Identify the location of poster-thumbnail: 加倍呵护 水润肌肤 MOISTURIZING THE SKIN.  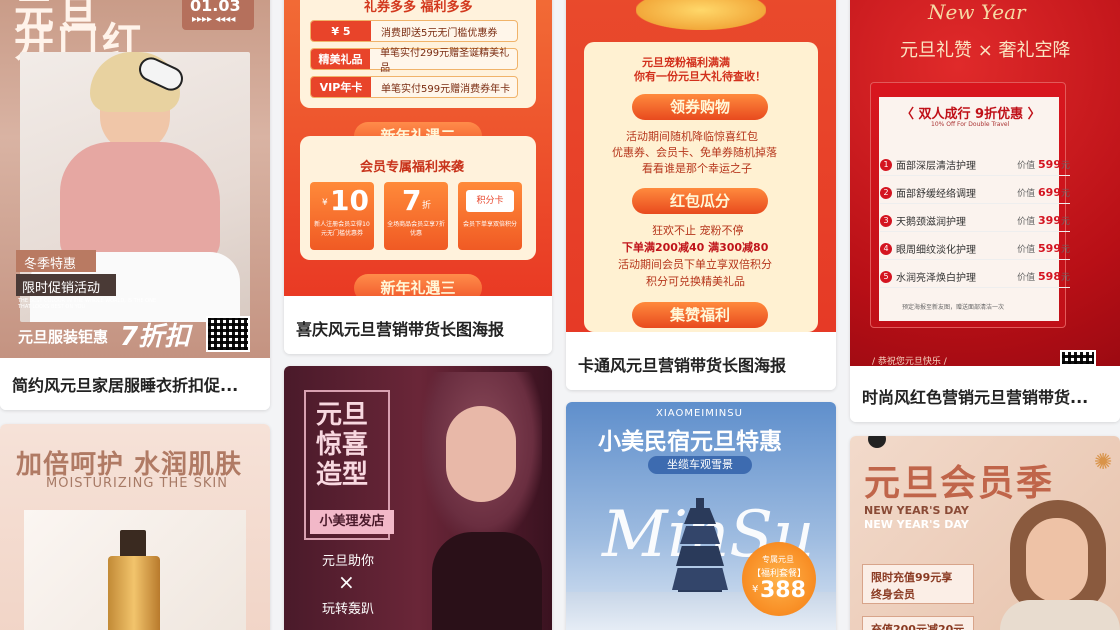
(135, 527).